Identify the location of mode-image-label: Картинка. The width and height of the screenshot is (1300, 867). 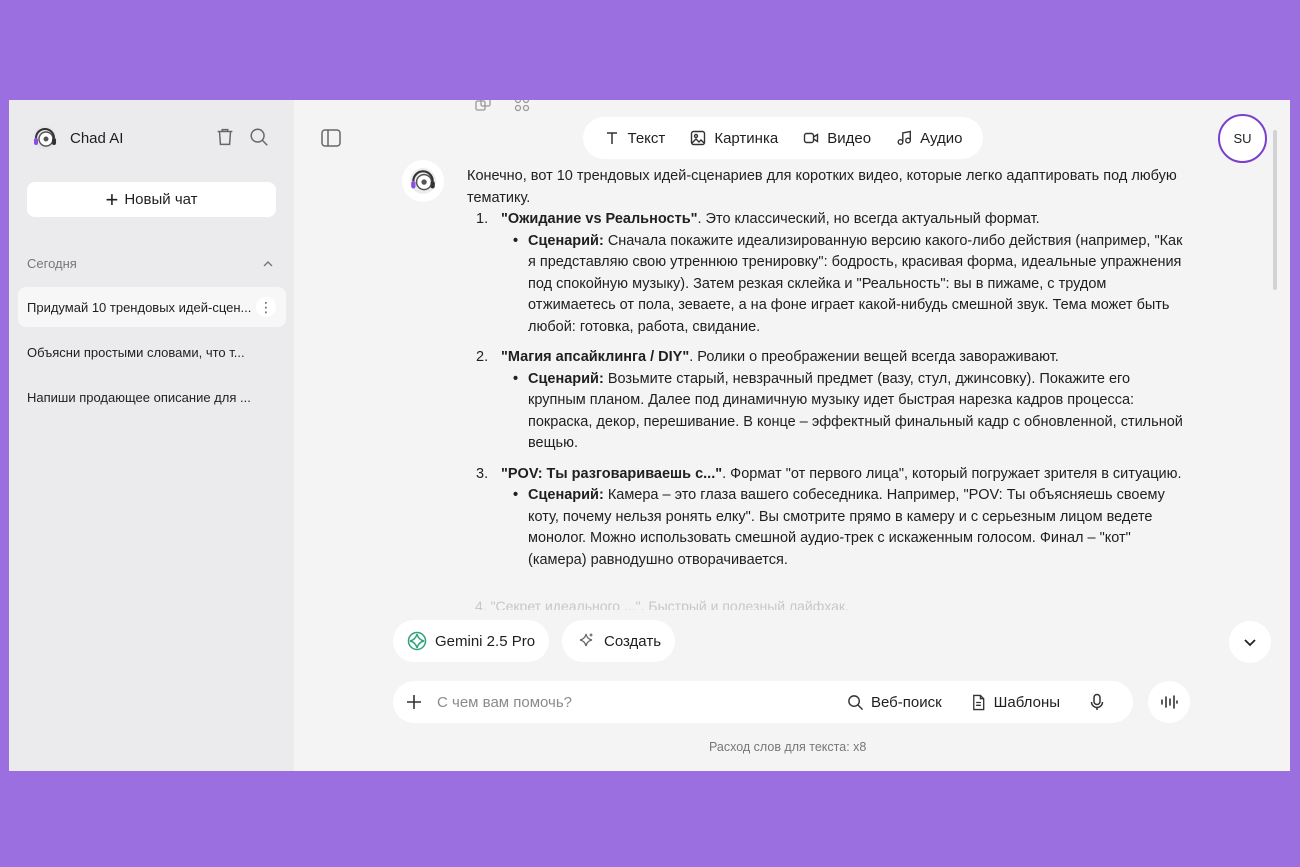
(746, 138).